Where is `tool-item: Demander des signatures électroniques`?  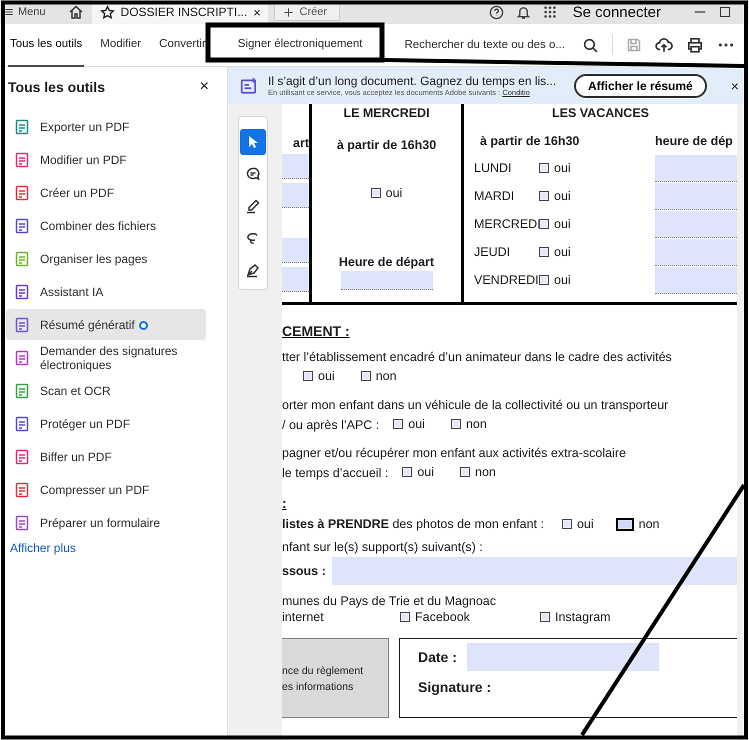 tool-item: Demander des signatures électroniques is located at coordinates (106, 357).